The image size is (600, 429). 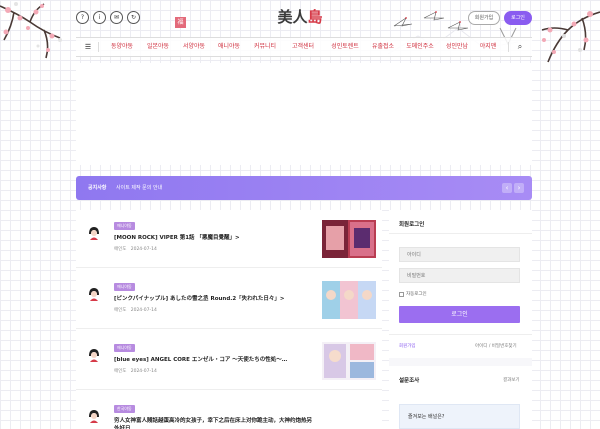 What do you see at coordinates (409, 381) in the screenshot?
I see `poll-title: 설문조사` at bounding box center [409, 381].